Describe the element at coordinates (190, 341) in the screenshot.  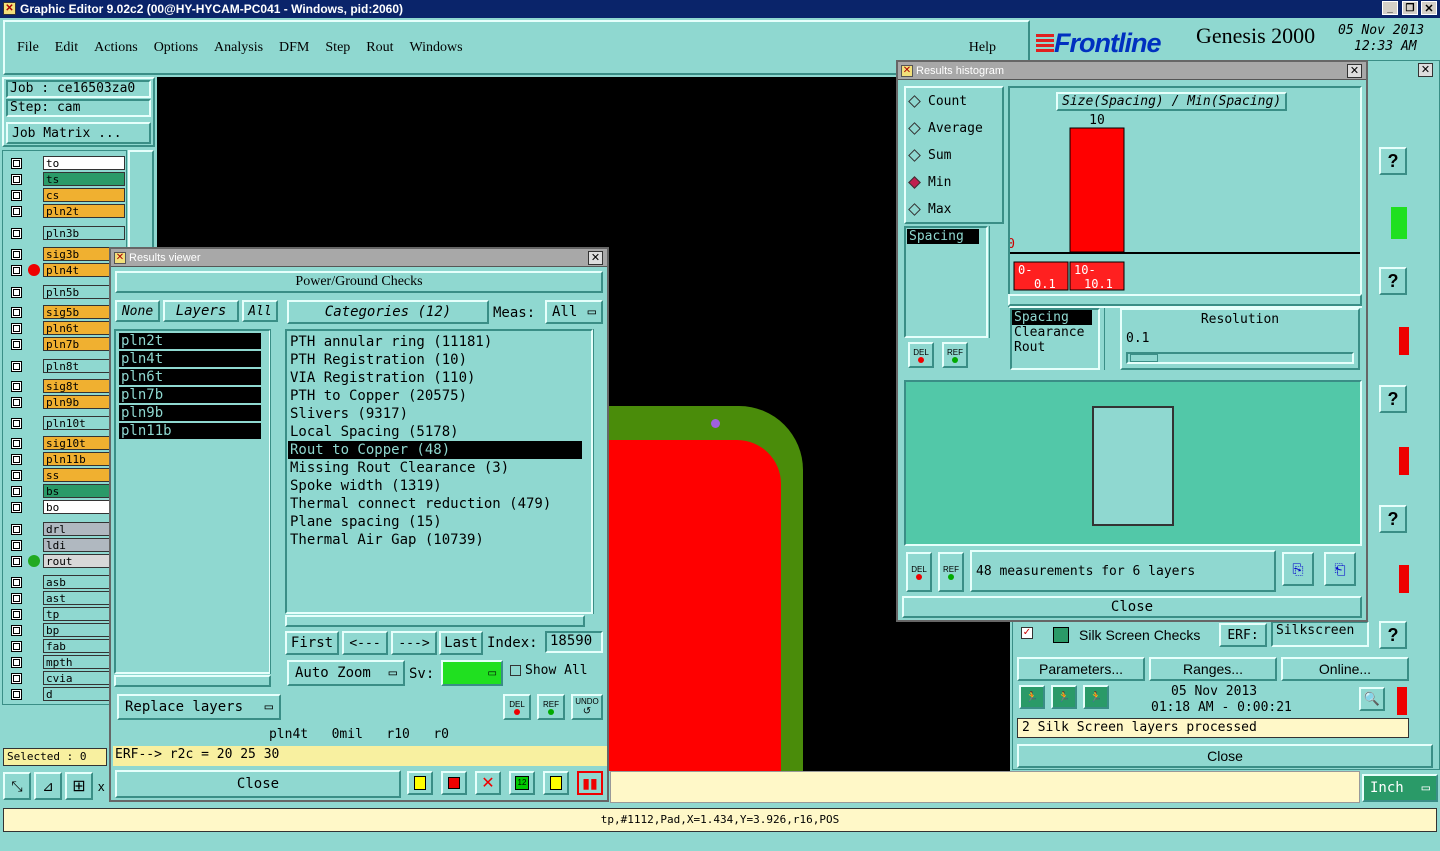
I see `result-layer-item: pln2t` at that location.